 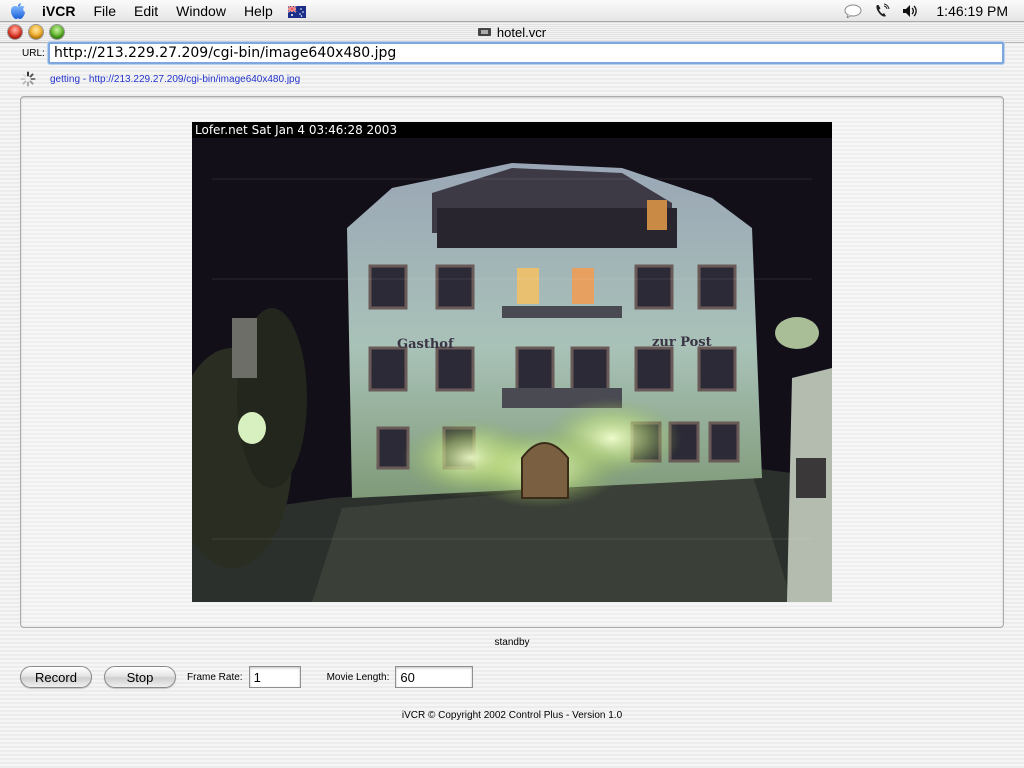 I want to click on menu-file: File, so click(x=104, y=11).